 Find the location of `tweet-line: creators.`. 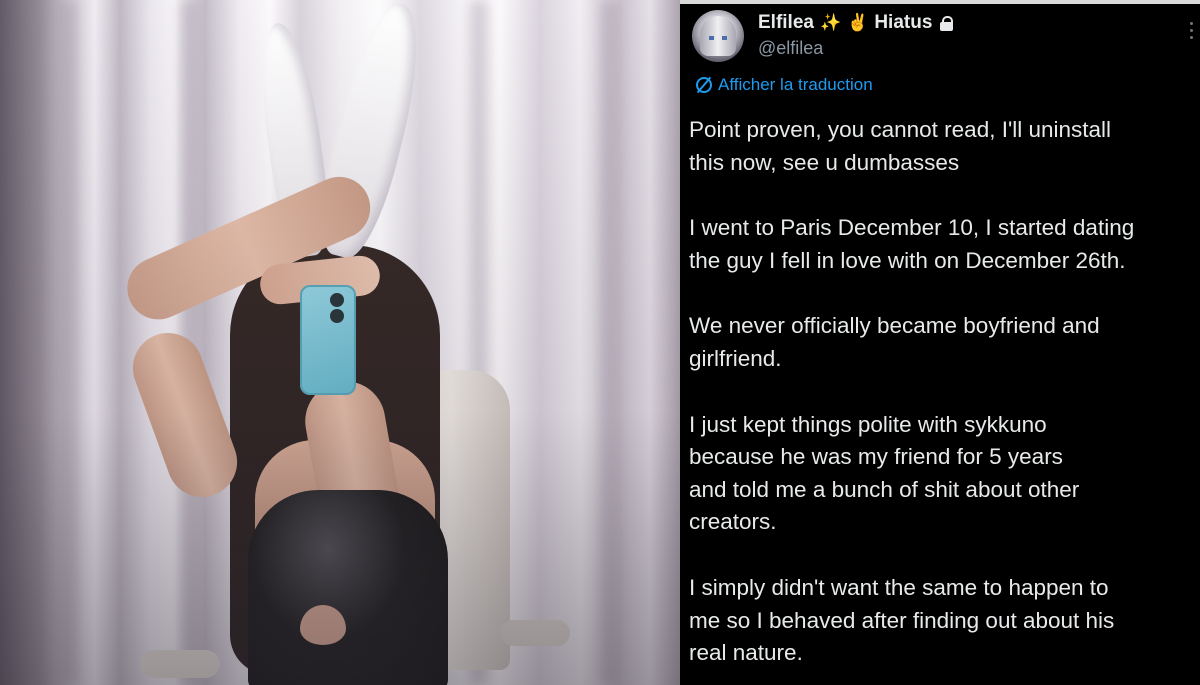

tweet-line: creators. is located at coordinates (733, 522).